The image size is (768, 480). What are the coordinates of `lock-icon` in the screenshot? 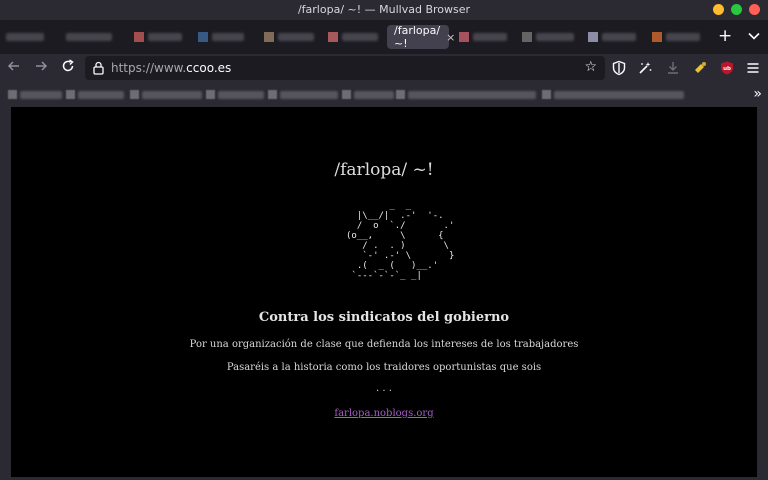 It's located at (98, 68).